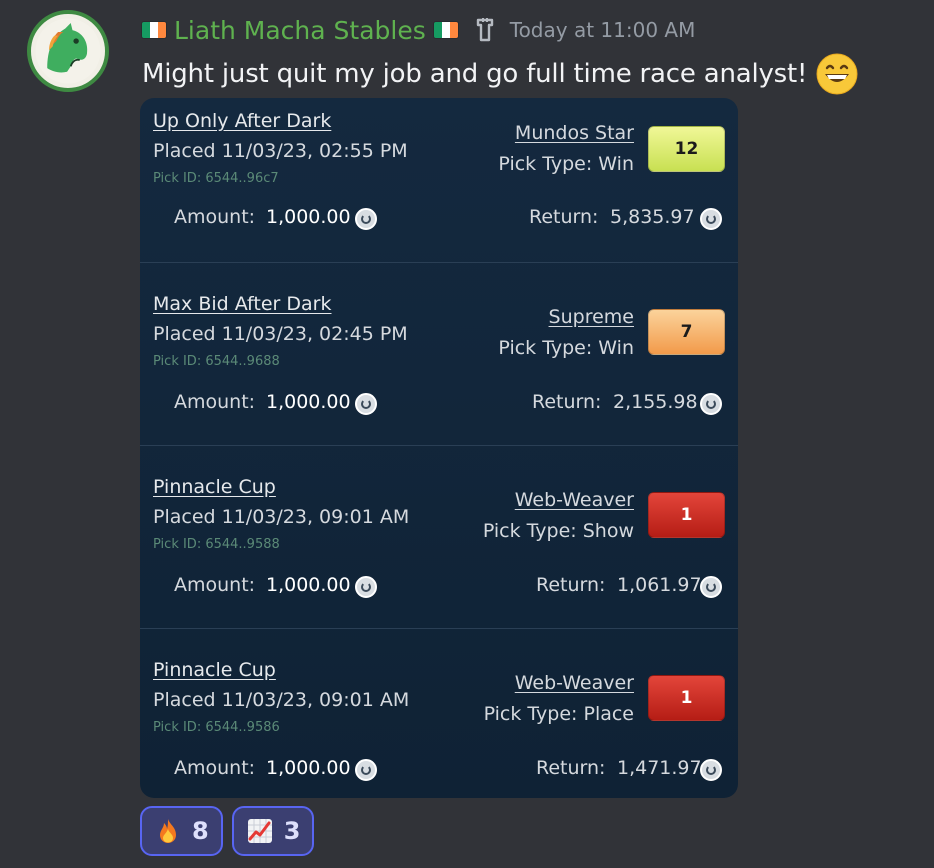  What do you see at coordinates (273, 831) in the screenshot?
I see `reaction-chart: 3` at bounding box center [273, 831].